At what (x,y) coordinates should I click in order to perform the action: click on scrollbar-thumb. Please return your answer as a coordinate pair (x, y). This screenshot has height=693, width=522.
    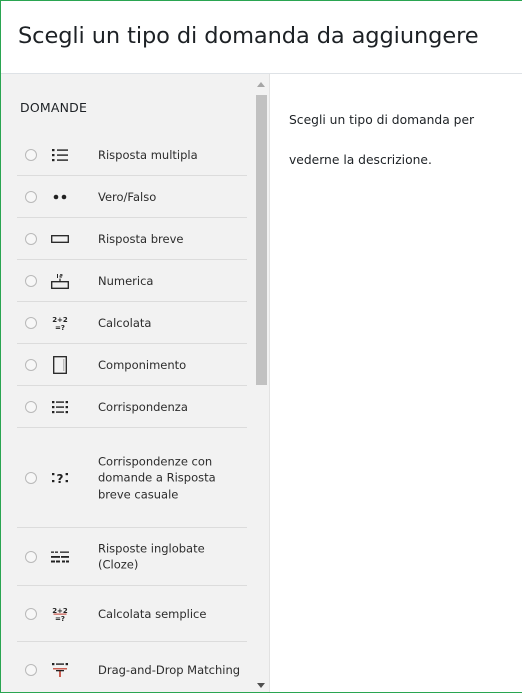
    Looking at the image, I should click on (261, 240).